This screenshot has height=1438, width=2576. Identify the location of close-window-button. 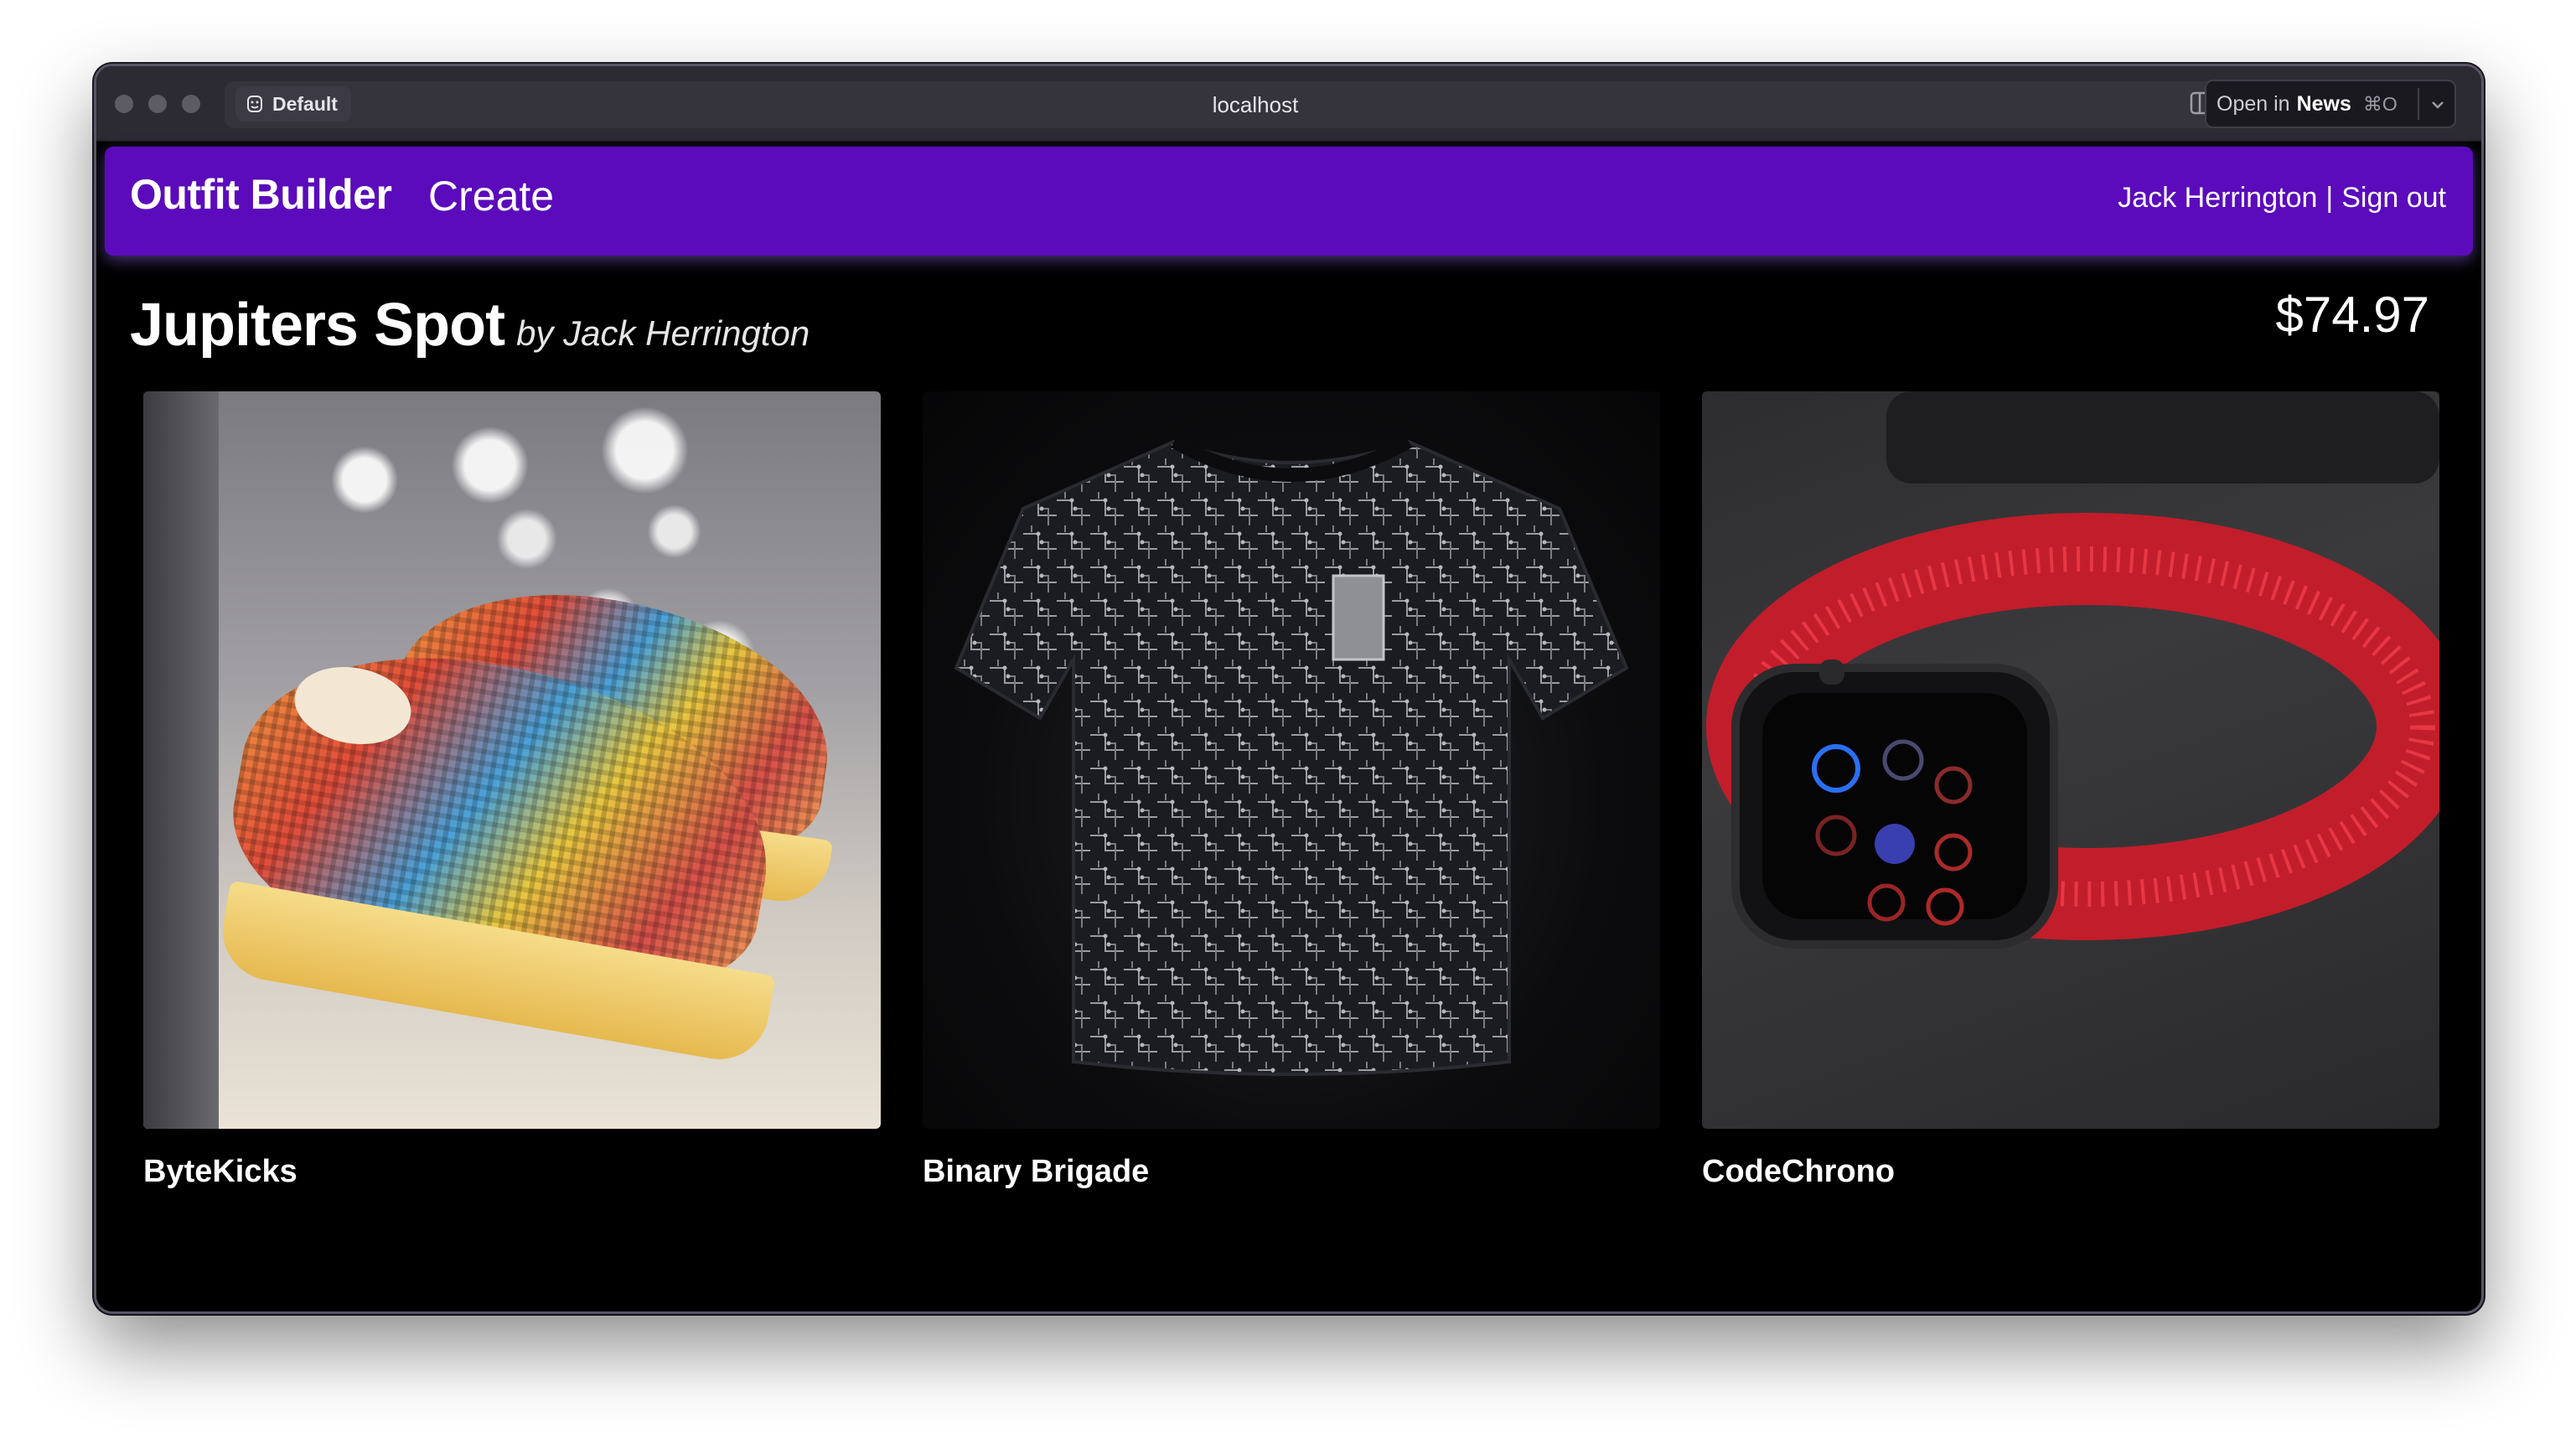
(124, 104).